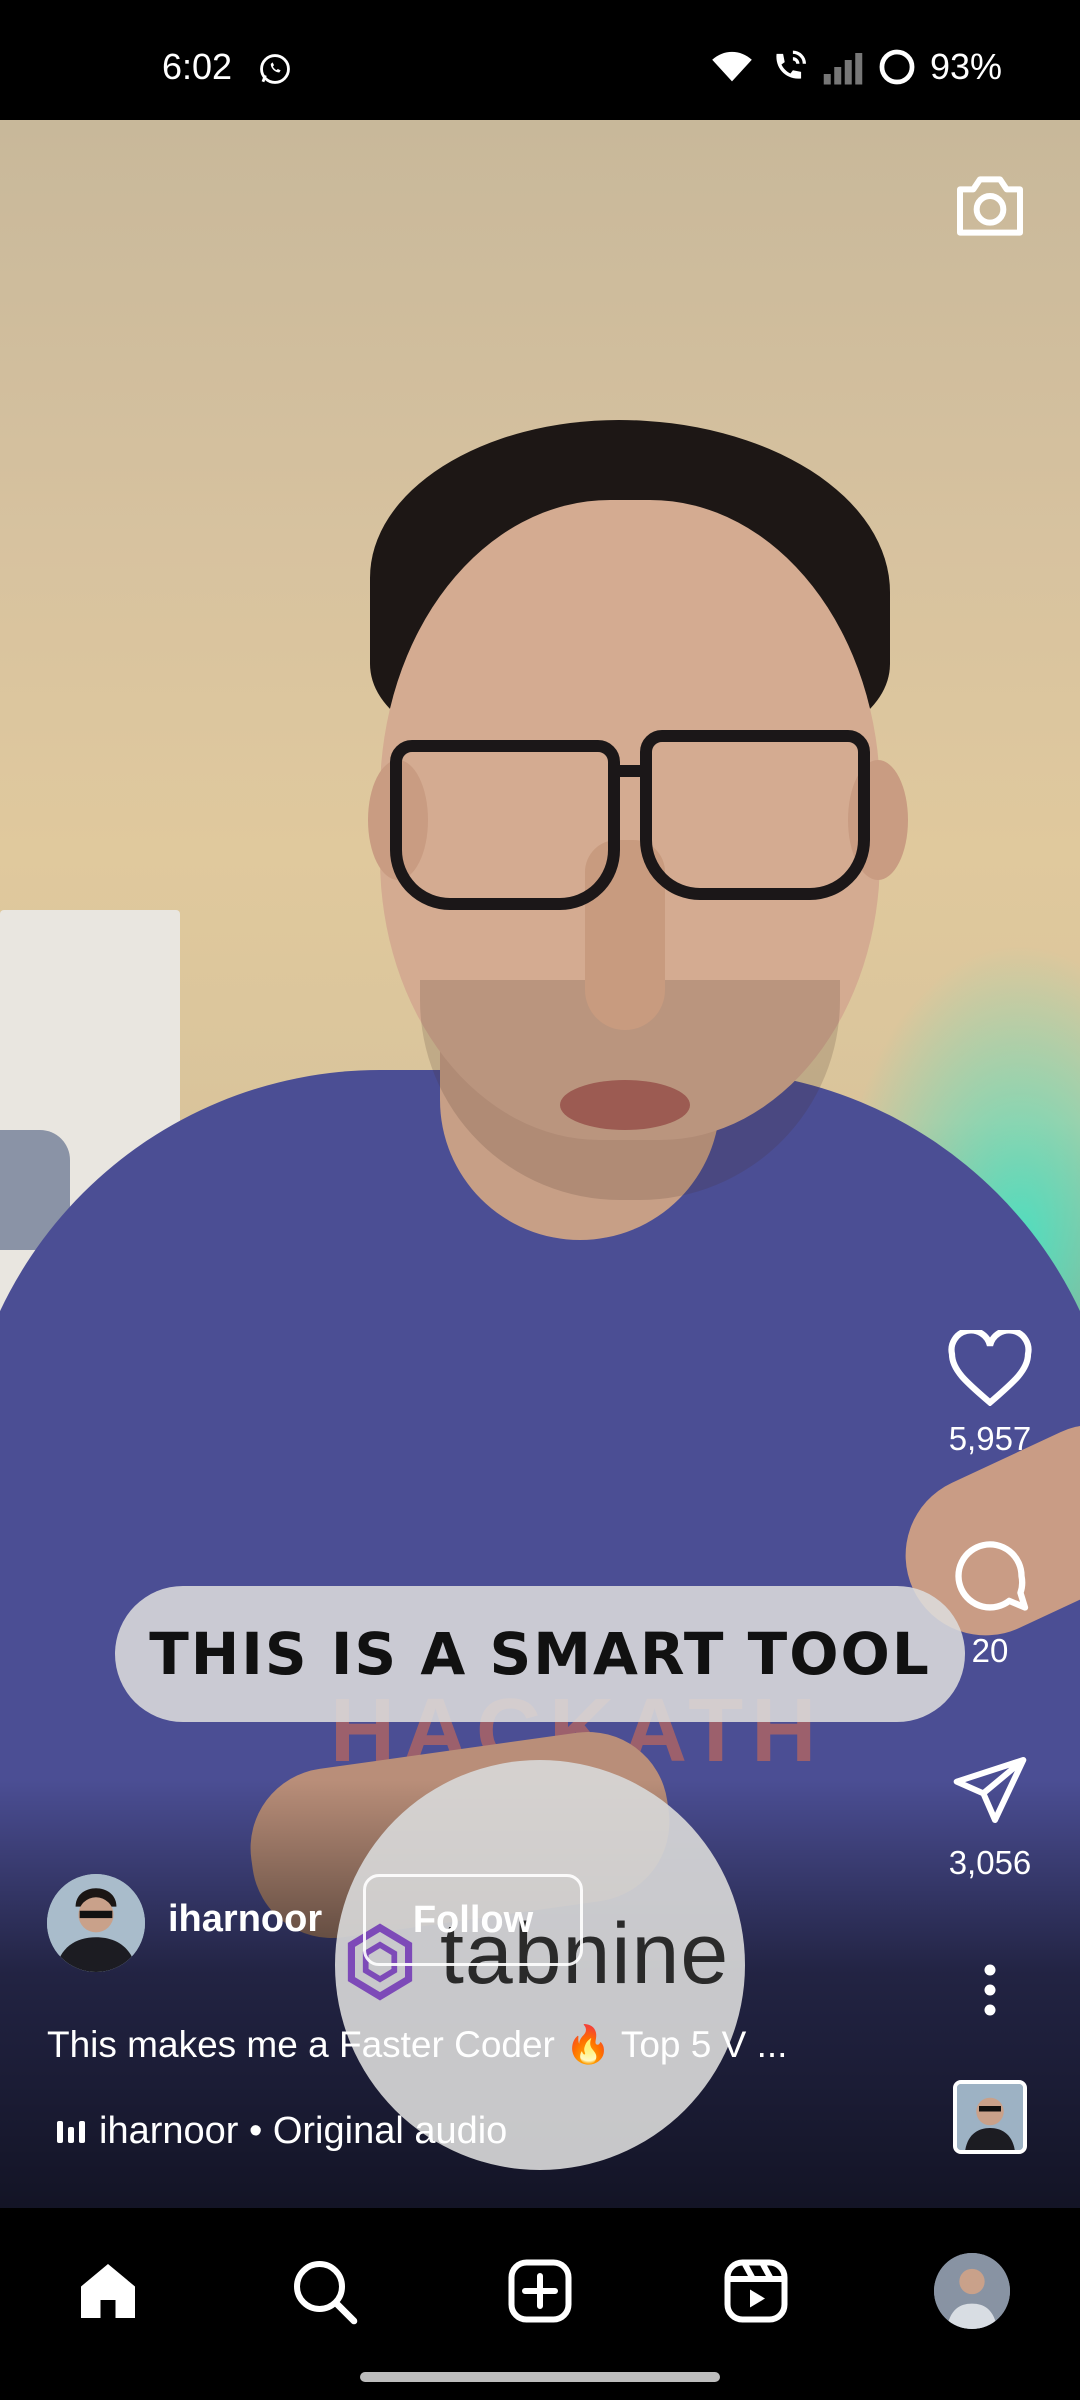  I want to click on nav-search, so click(324, 2291).